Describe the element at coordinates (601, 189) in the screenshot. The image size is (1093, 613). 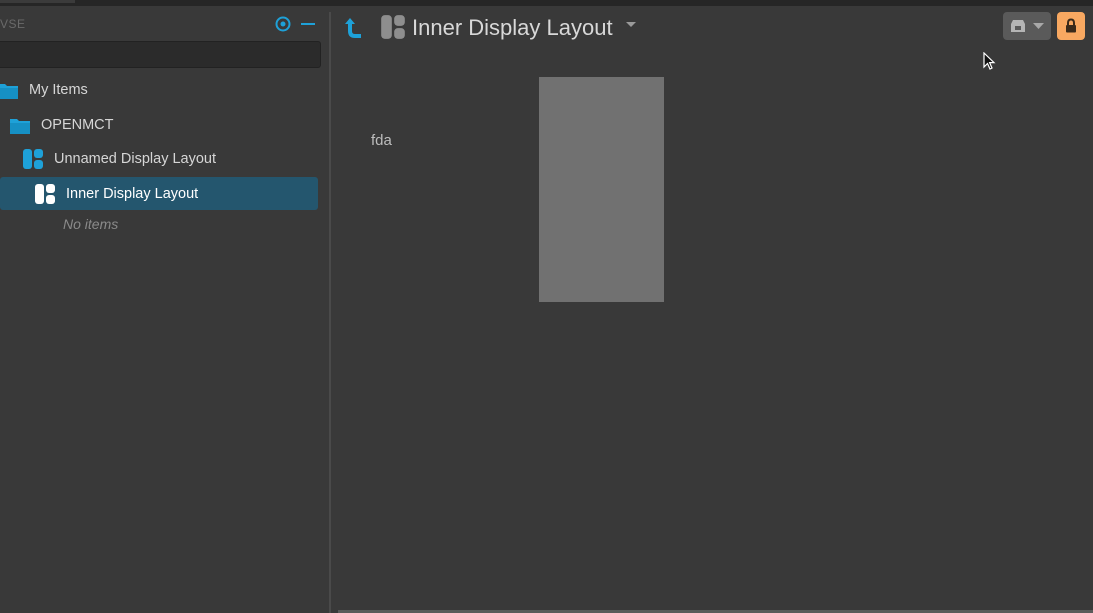
I see `layout-box-element` at that location.